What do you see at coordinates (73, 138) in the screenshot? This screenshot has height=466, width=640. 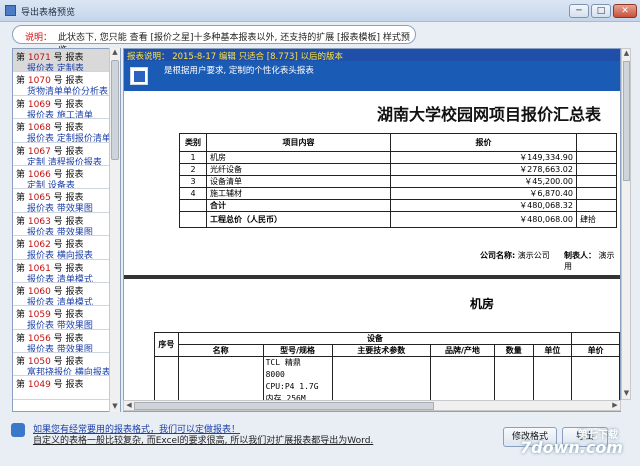 I see `sidebar-item-subtitle: 报价表 定制报价清单表` at bounding box center [73, 138].